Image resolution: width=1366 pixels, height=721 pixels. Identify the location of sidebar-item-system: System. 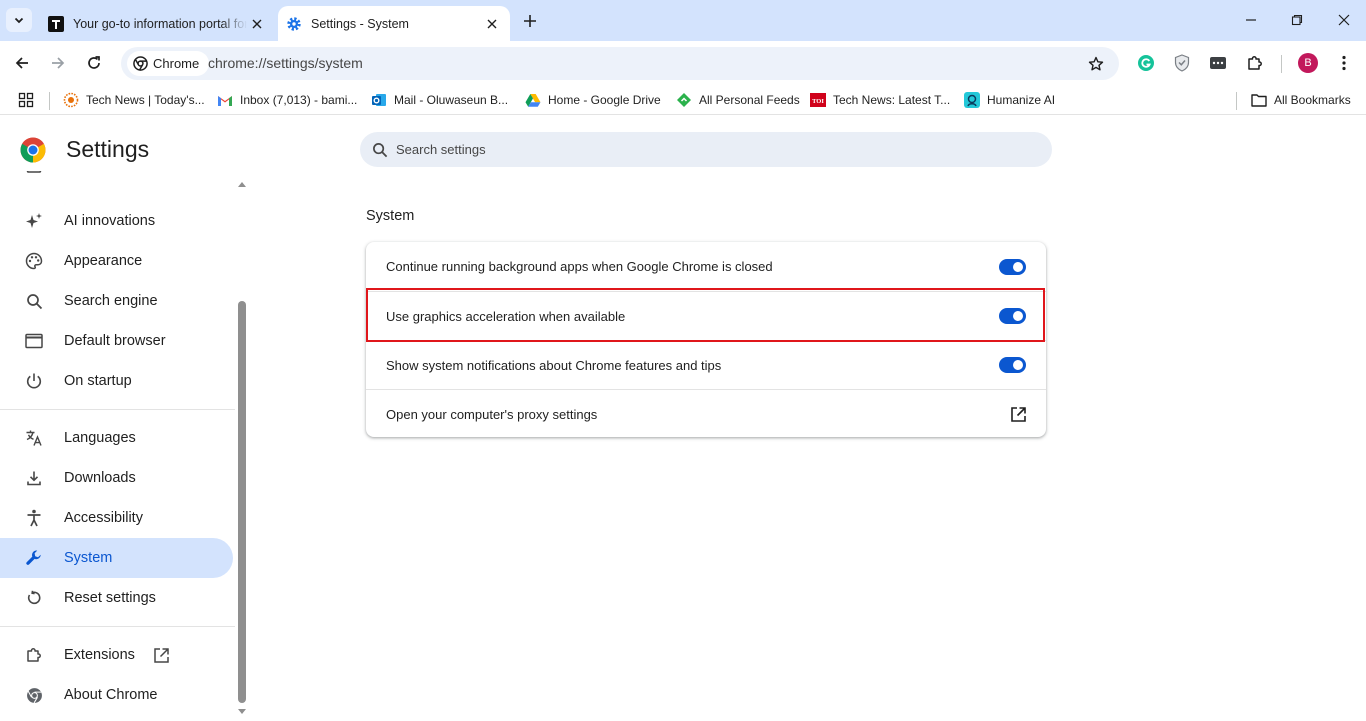
(116, 558).